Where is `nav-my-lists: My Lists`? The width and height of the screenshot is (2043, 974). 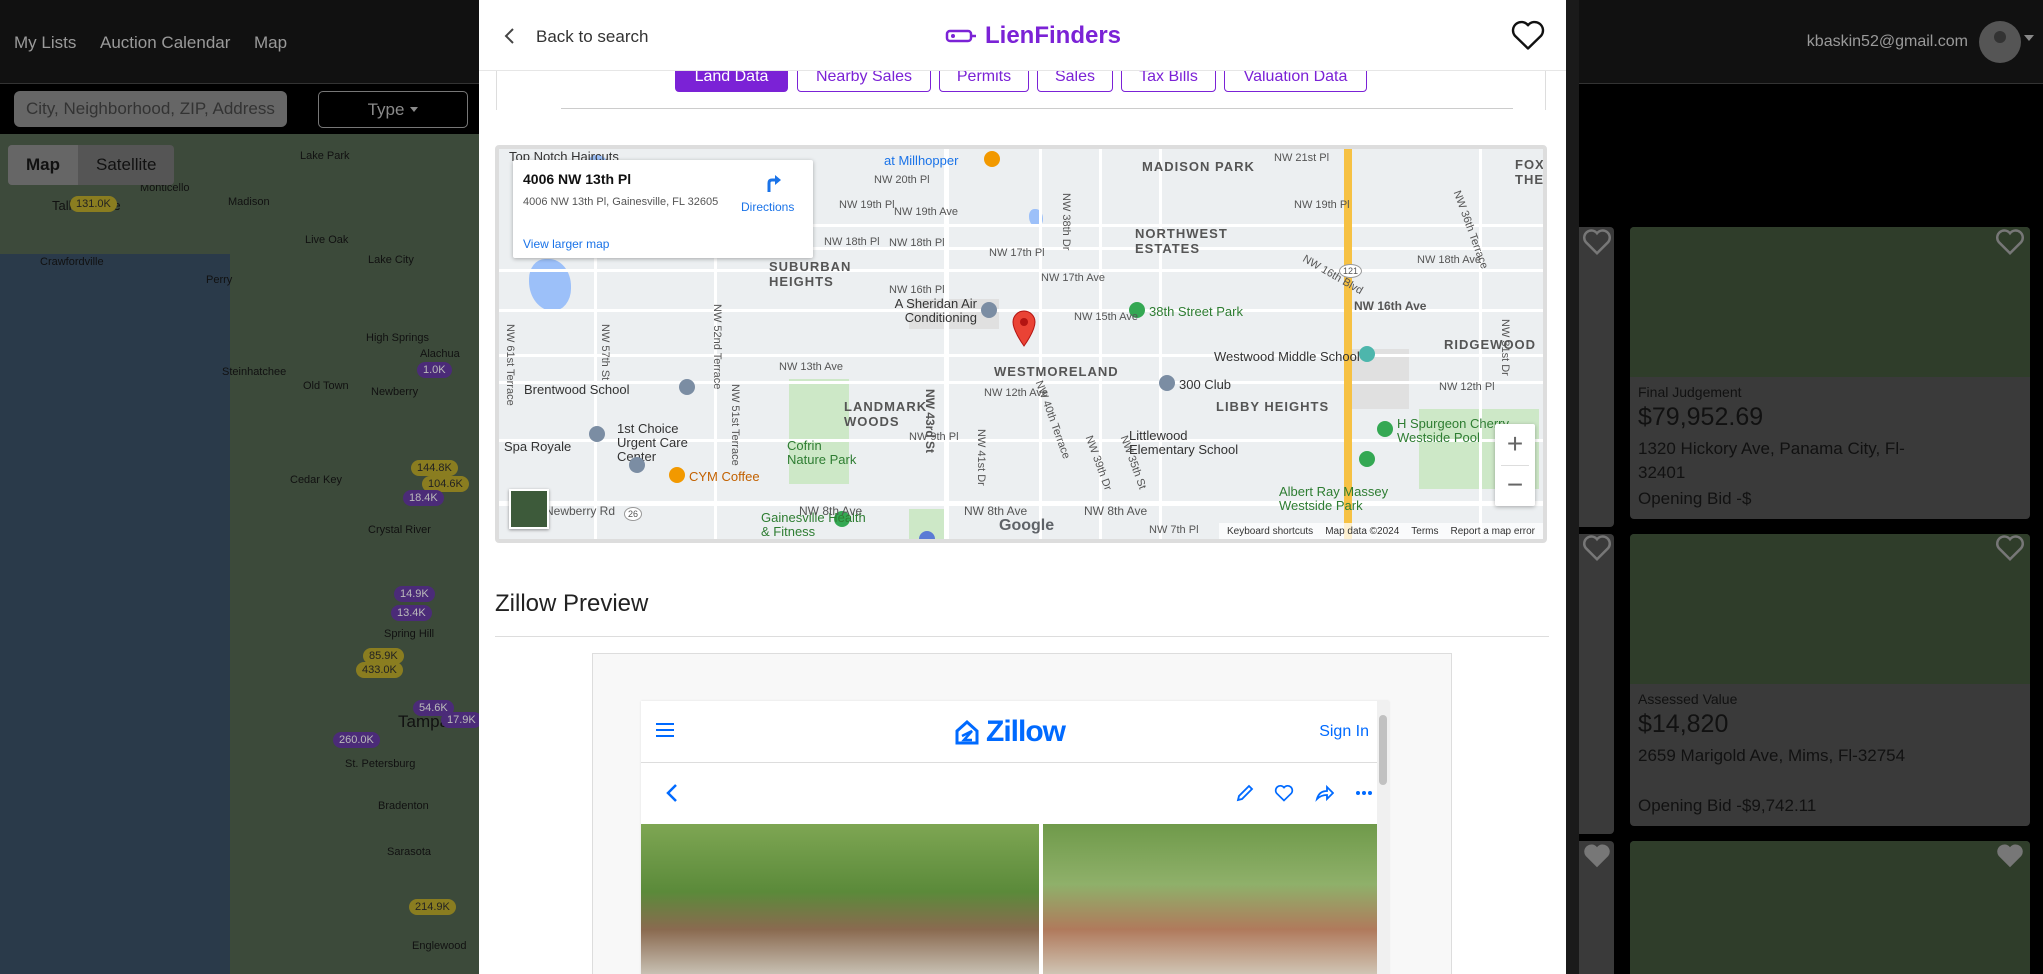
nav-my-lists: My Lists is located at coordinates (45, 43).